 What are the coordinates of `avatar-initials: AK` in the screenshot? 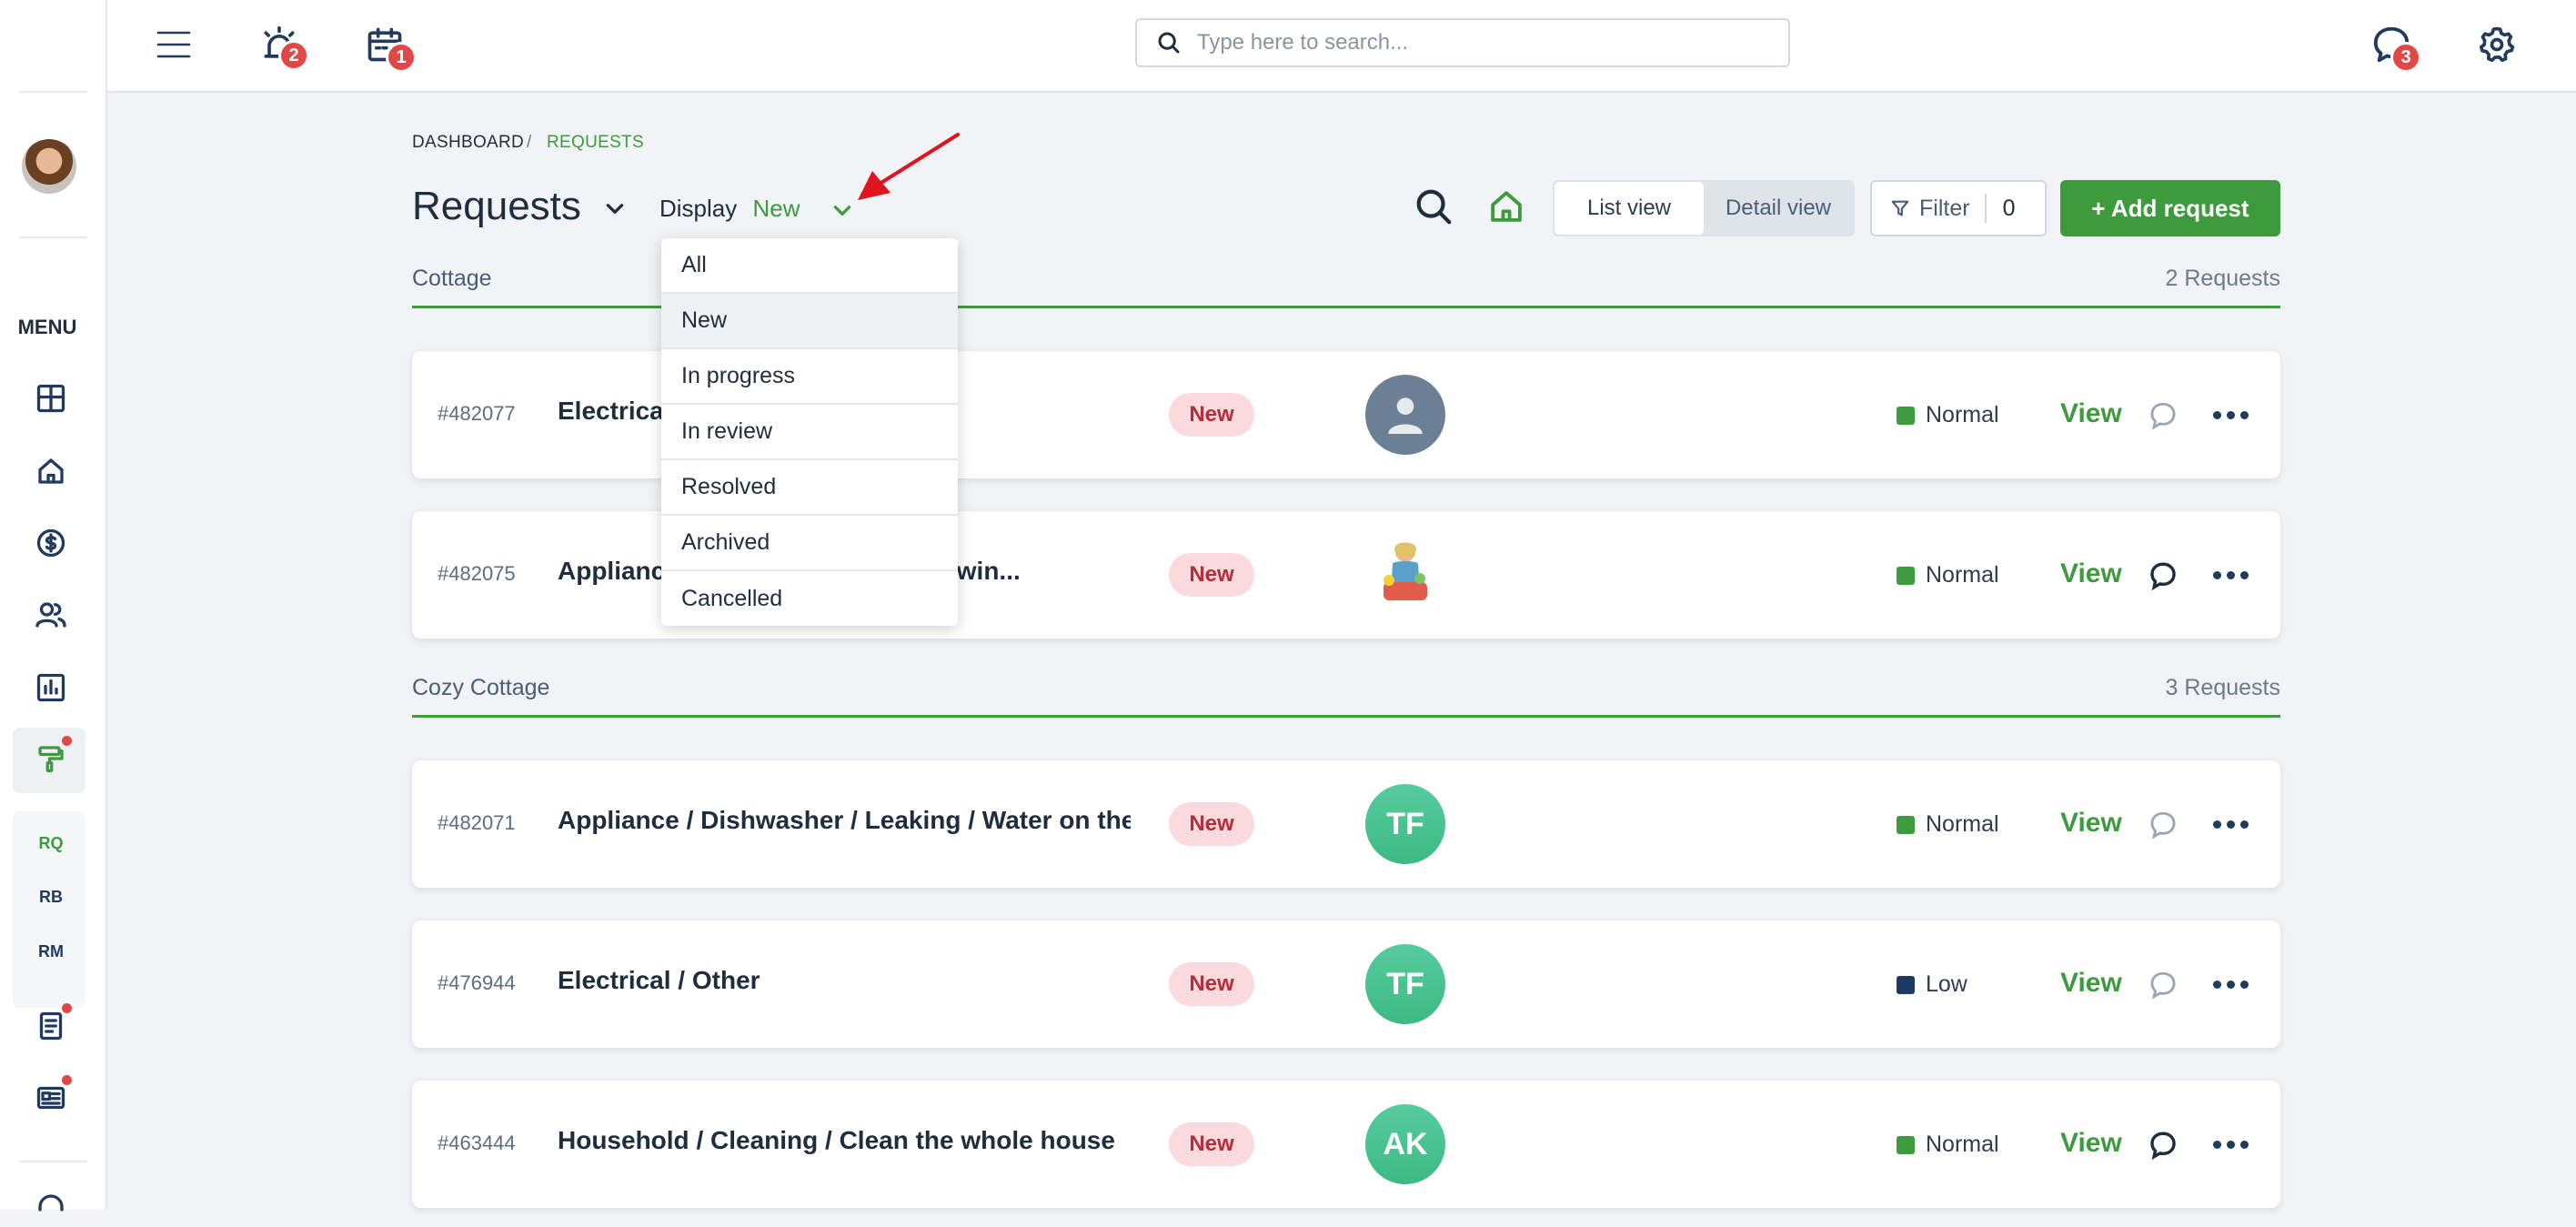 It's located at (1405, 1144).